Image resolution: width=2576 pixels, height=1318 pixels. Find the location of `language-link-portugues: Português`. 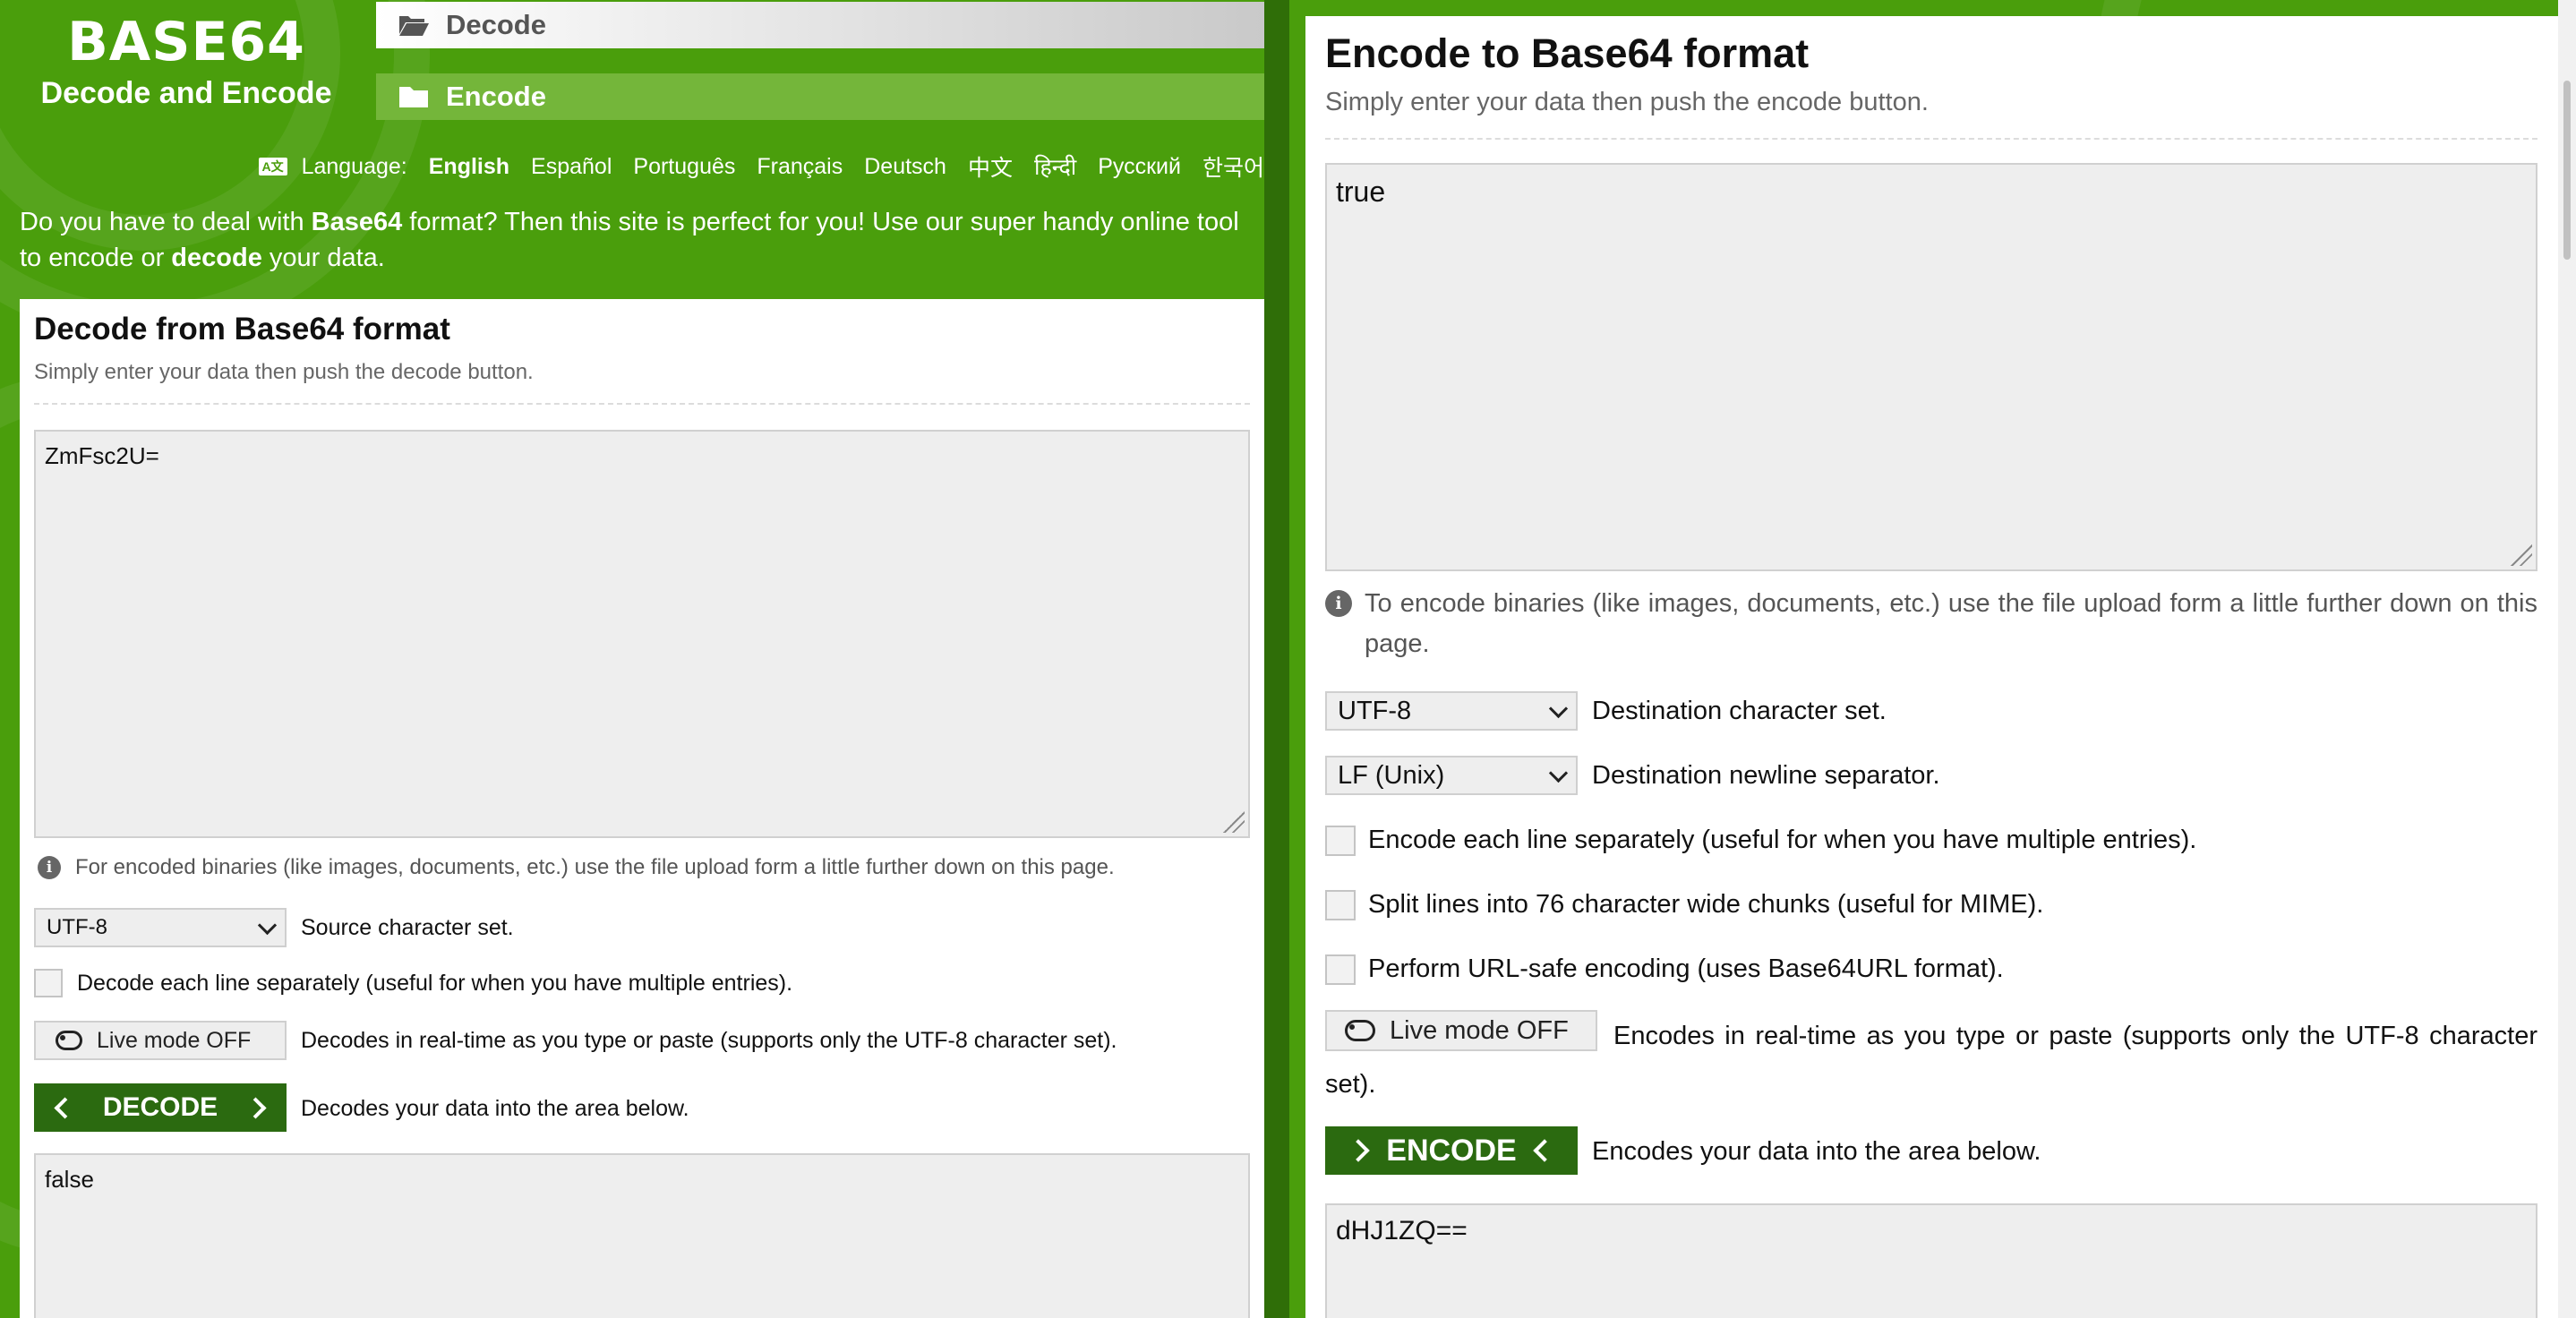

language-link-portugues: Português is located at coordinates (684, 167).